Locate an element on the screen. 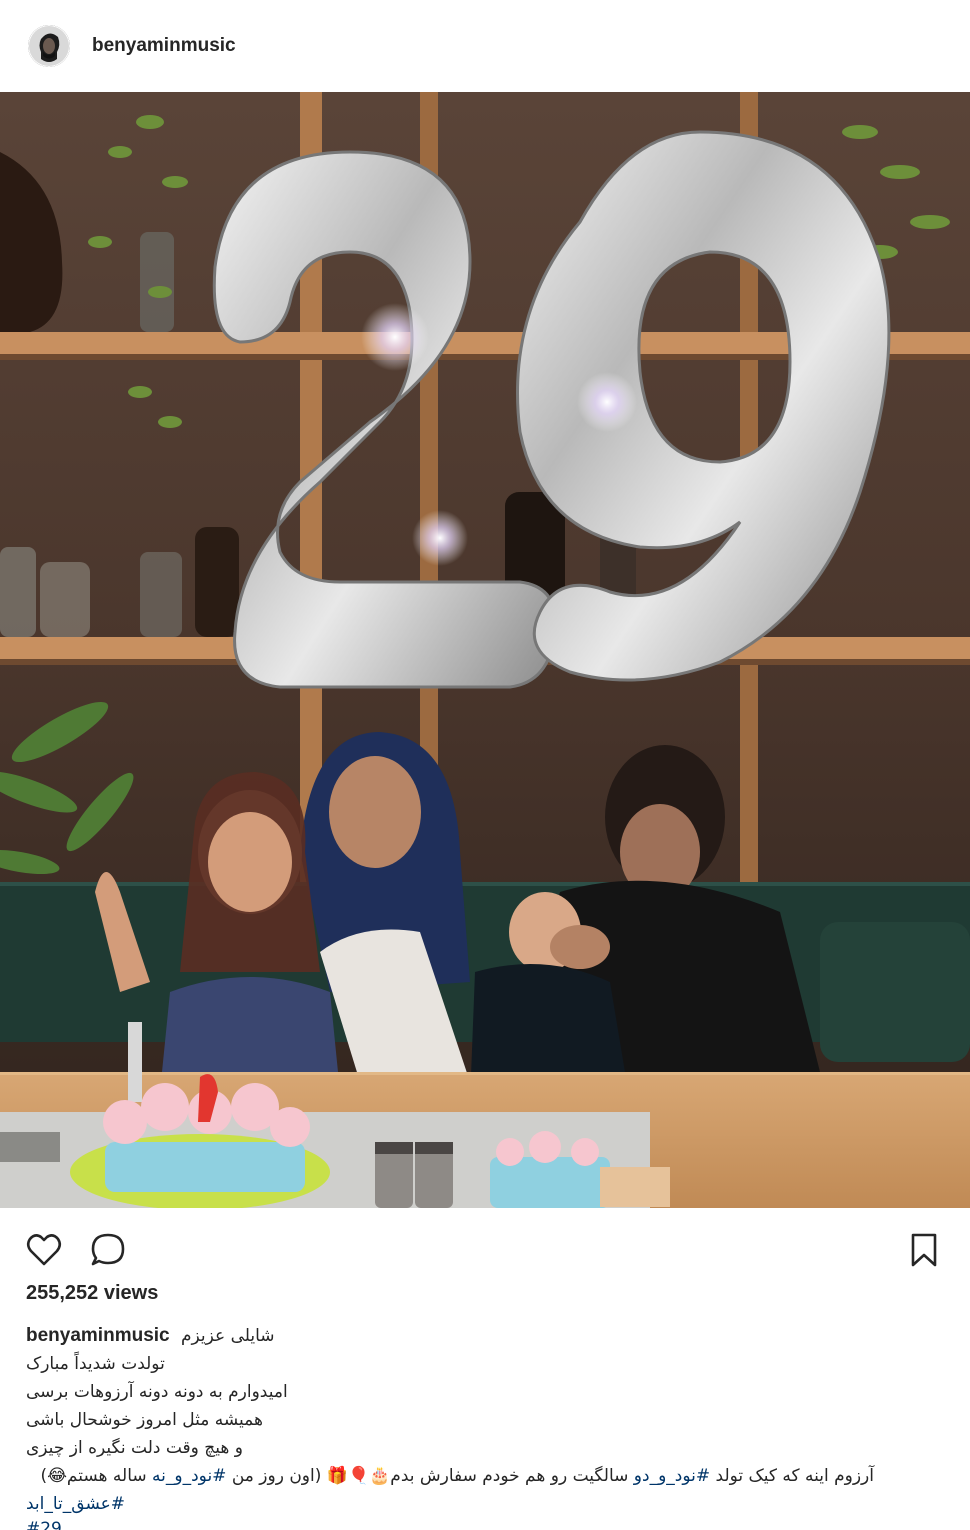 This screenshot has width=970, height=1530. hashtag-link: #عشق_تا_ابد is located at coordinates (75, 1504).